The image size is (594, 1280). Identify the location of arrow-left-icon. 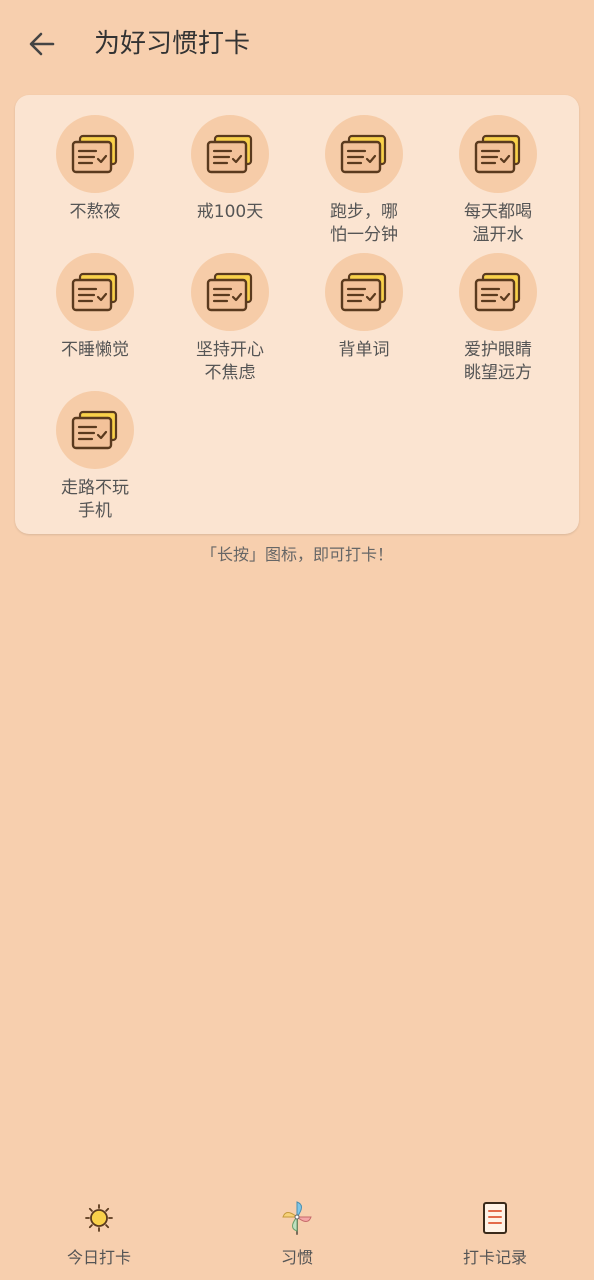
(42, 44).